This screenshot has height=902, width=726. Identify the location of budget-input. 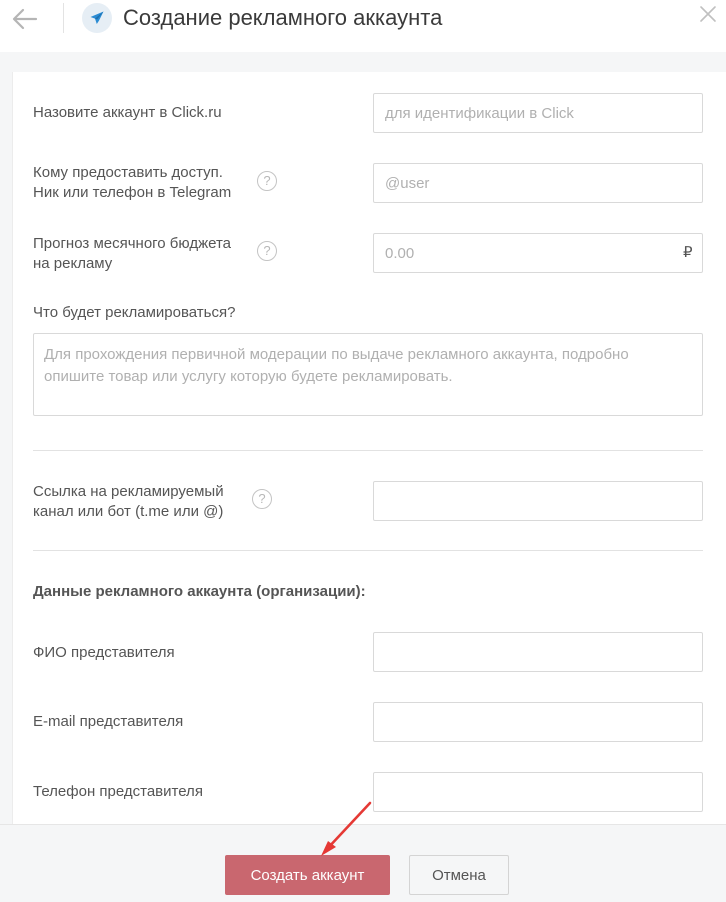
(538, 253).